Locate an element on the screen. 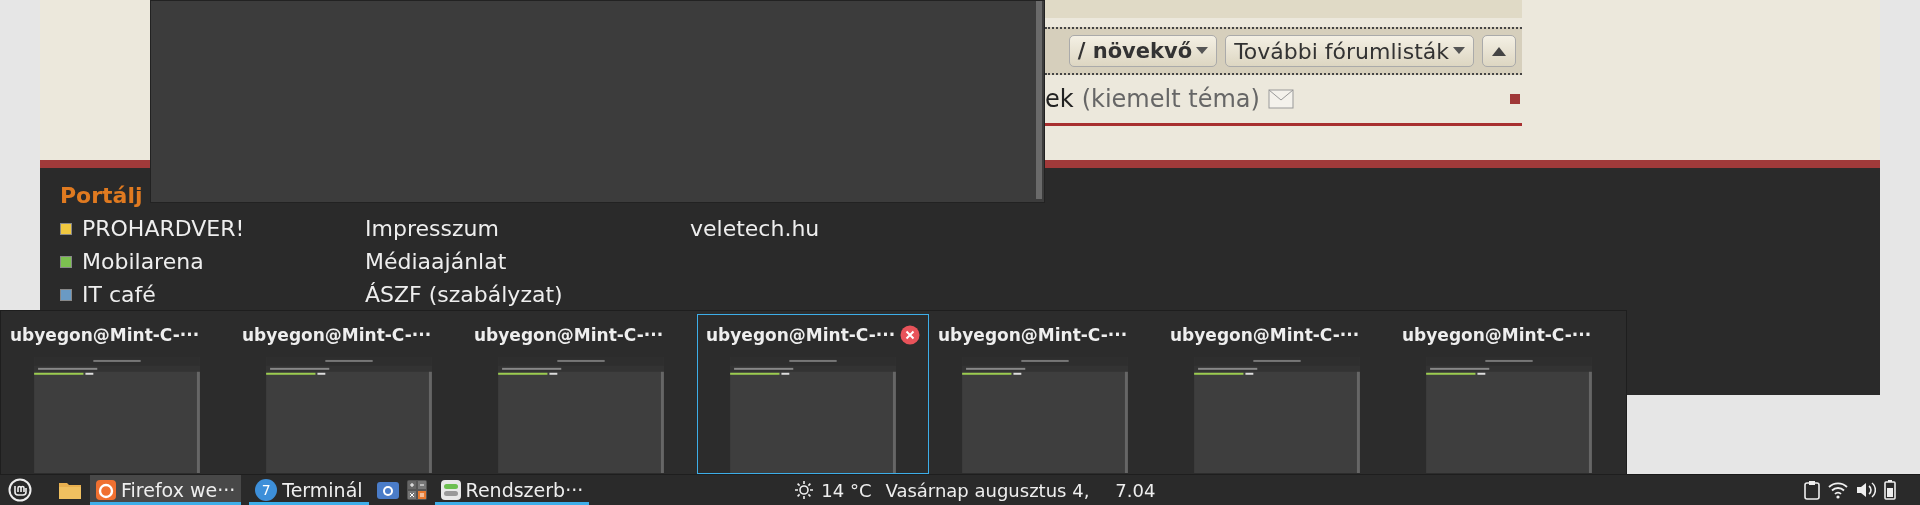 The height and width of the screenshot is (505, 1920). square-icon is located at coordinates (1515, 99).